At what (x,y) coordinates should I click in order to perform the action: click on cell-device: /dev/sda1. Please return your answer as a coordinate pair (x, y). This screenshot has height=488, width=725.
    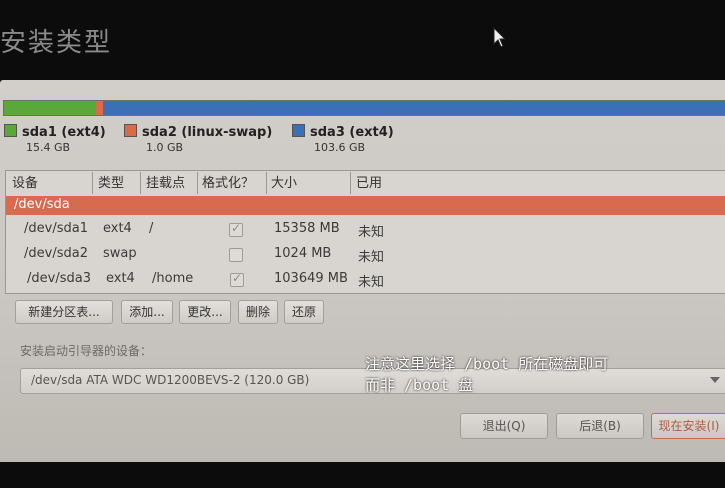
    Looking at the image, I should click on (56, 228).